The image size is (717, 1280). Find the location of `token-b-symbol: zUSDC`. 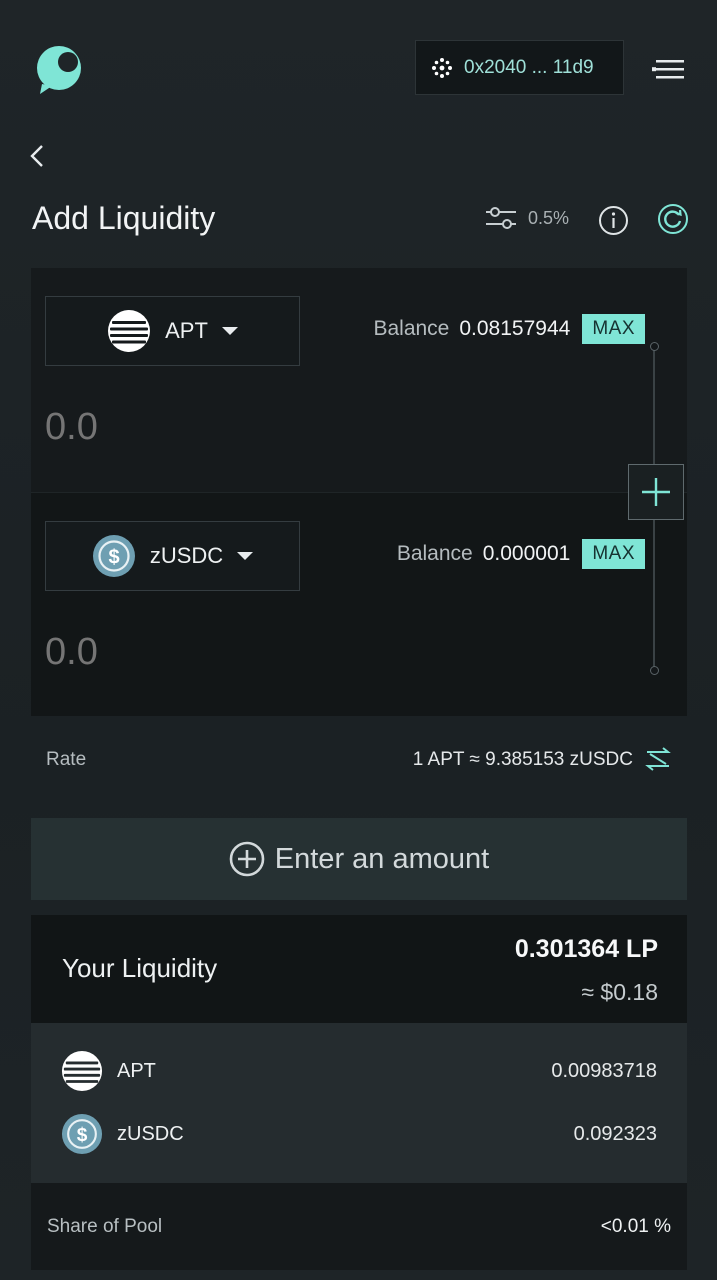

token-b-symbol: zUSDC is located at coordinates (186, 555).